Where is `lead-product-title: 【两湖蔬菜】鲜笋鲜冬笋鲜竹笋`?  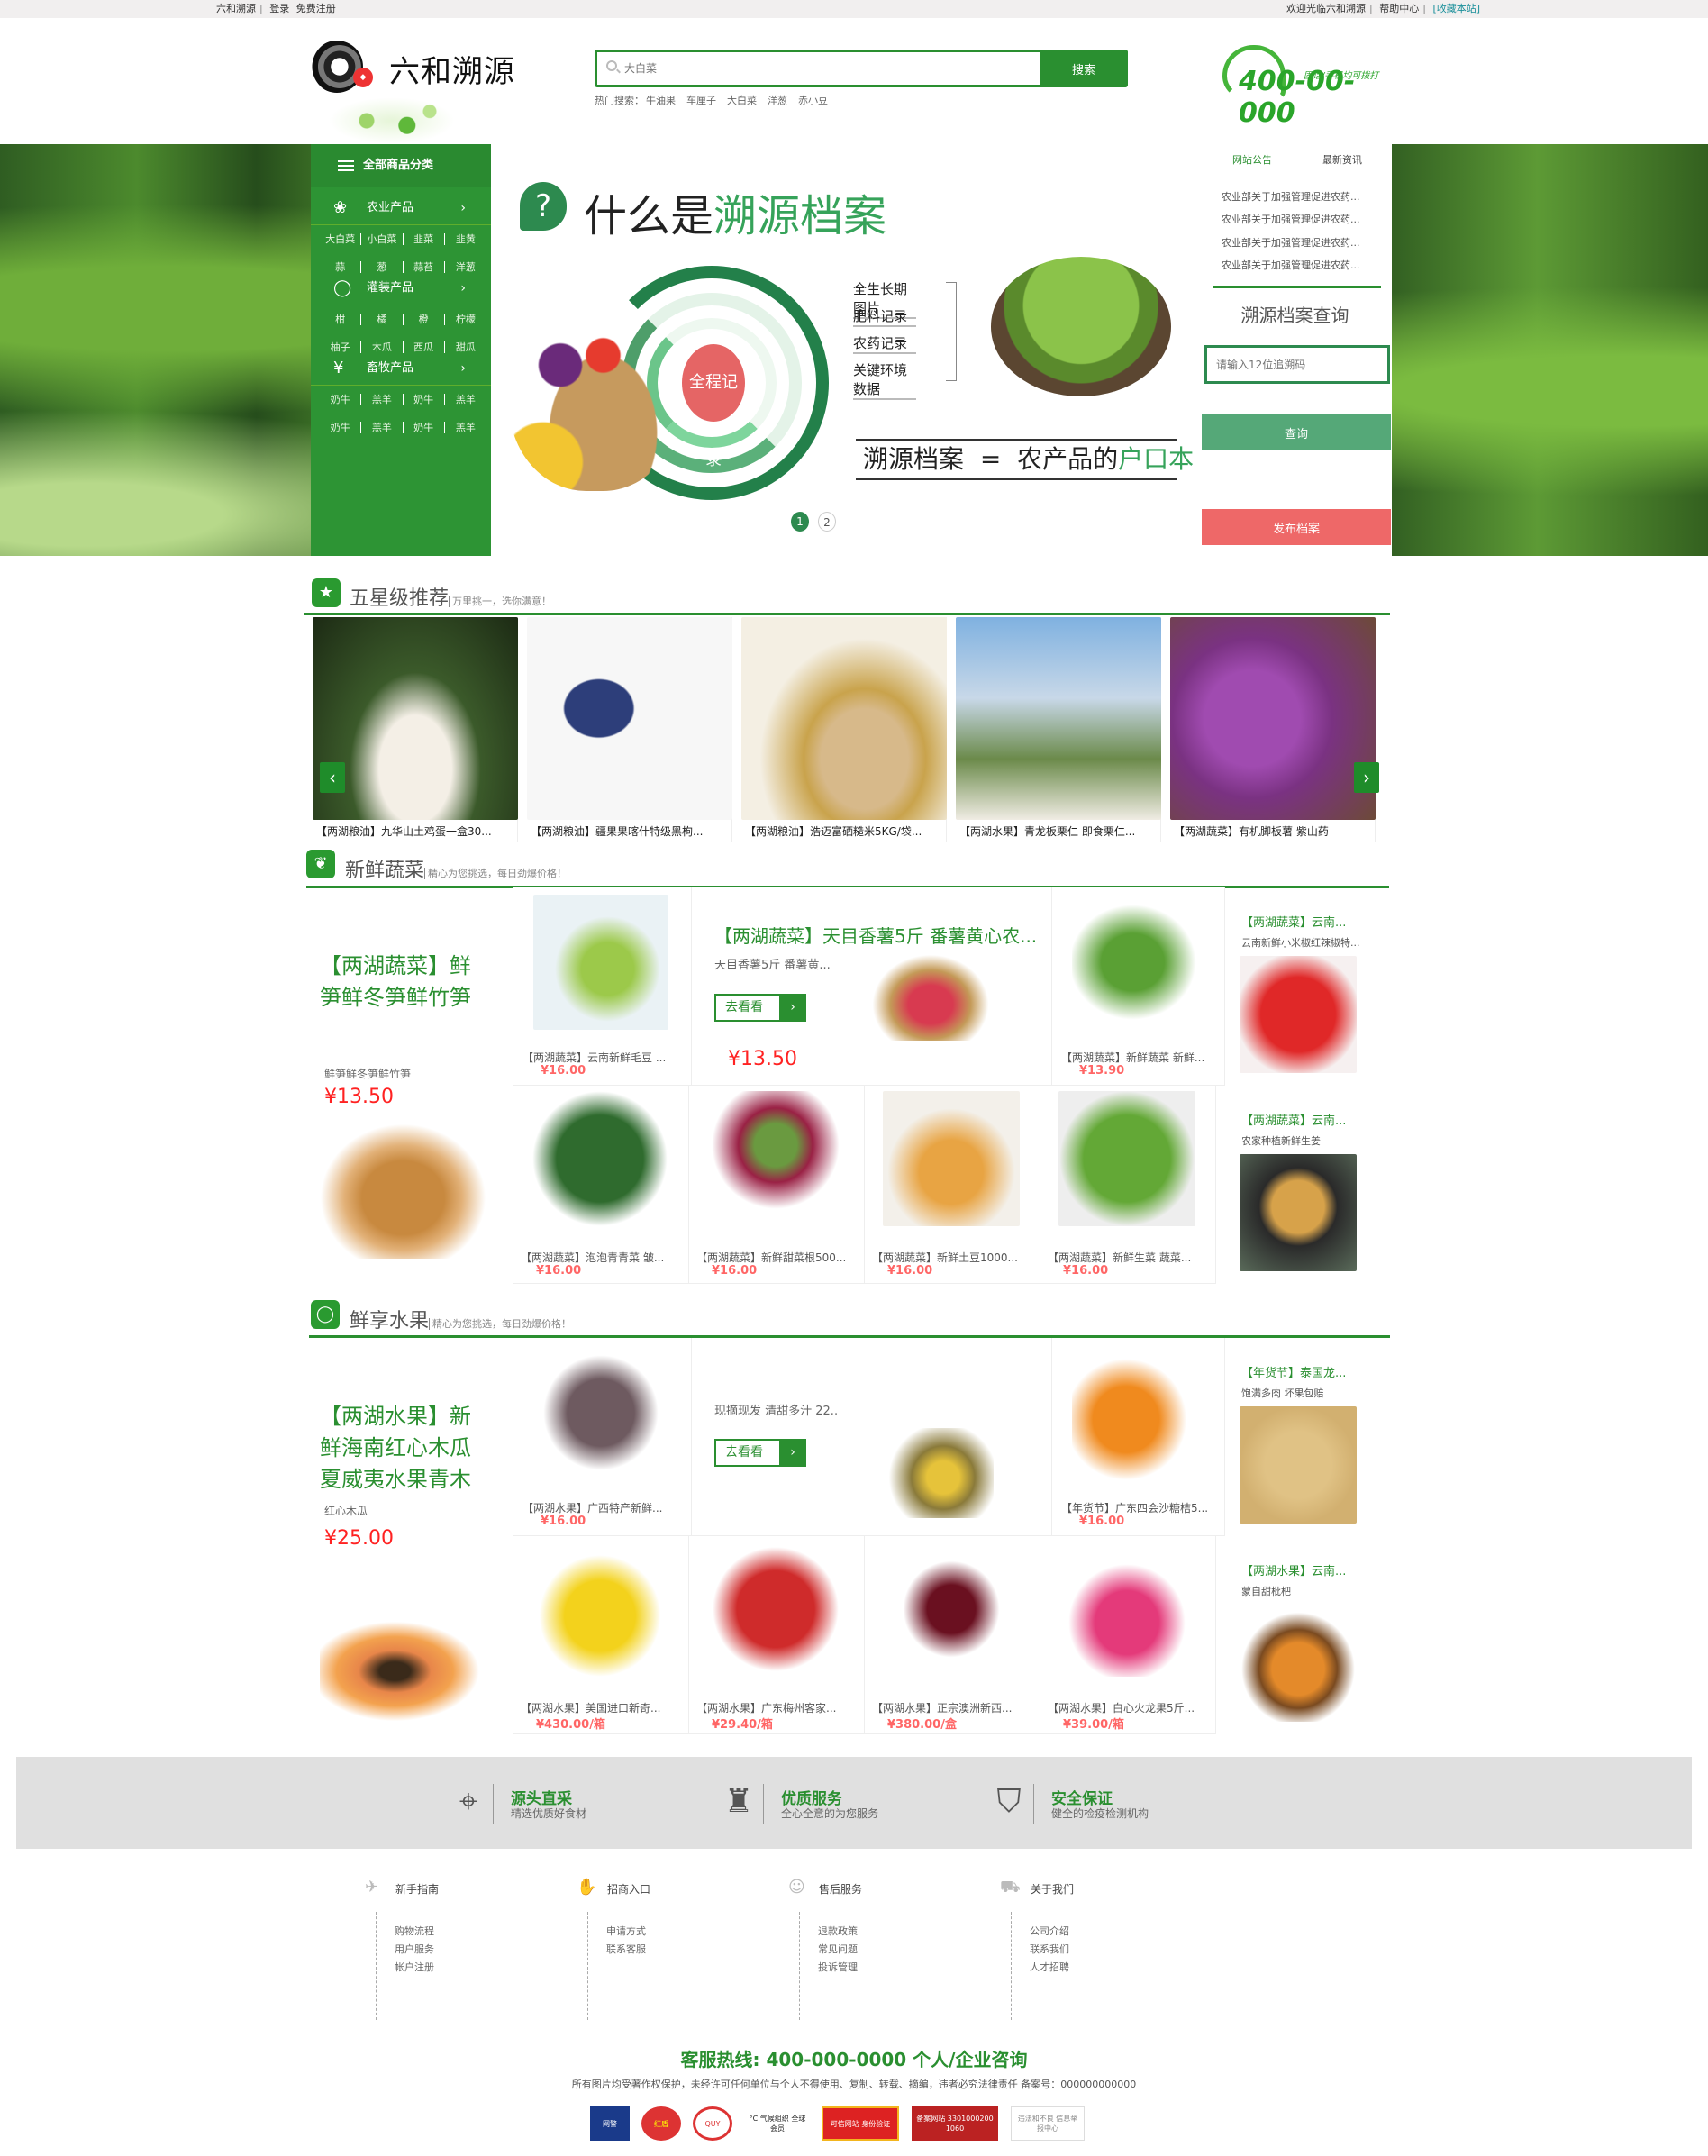
lead-product-title: 【两湖蔬菜】鲜笋鲜冬笋鲜竹笋 is located at coordinates (405, 983).